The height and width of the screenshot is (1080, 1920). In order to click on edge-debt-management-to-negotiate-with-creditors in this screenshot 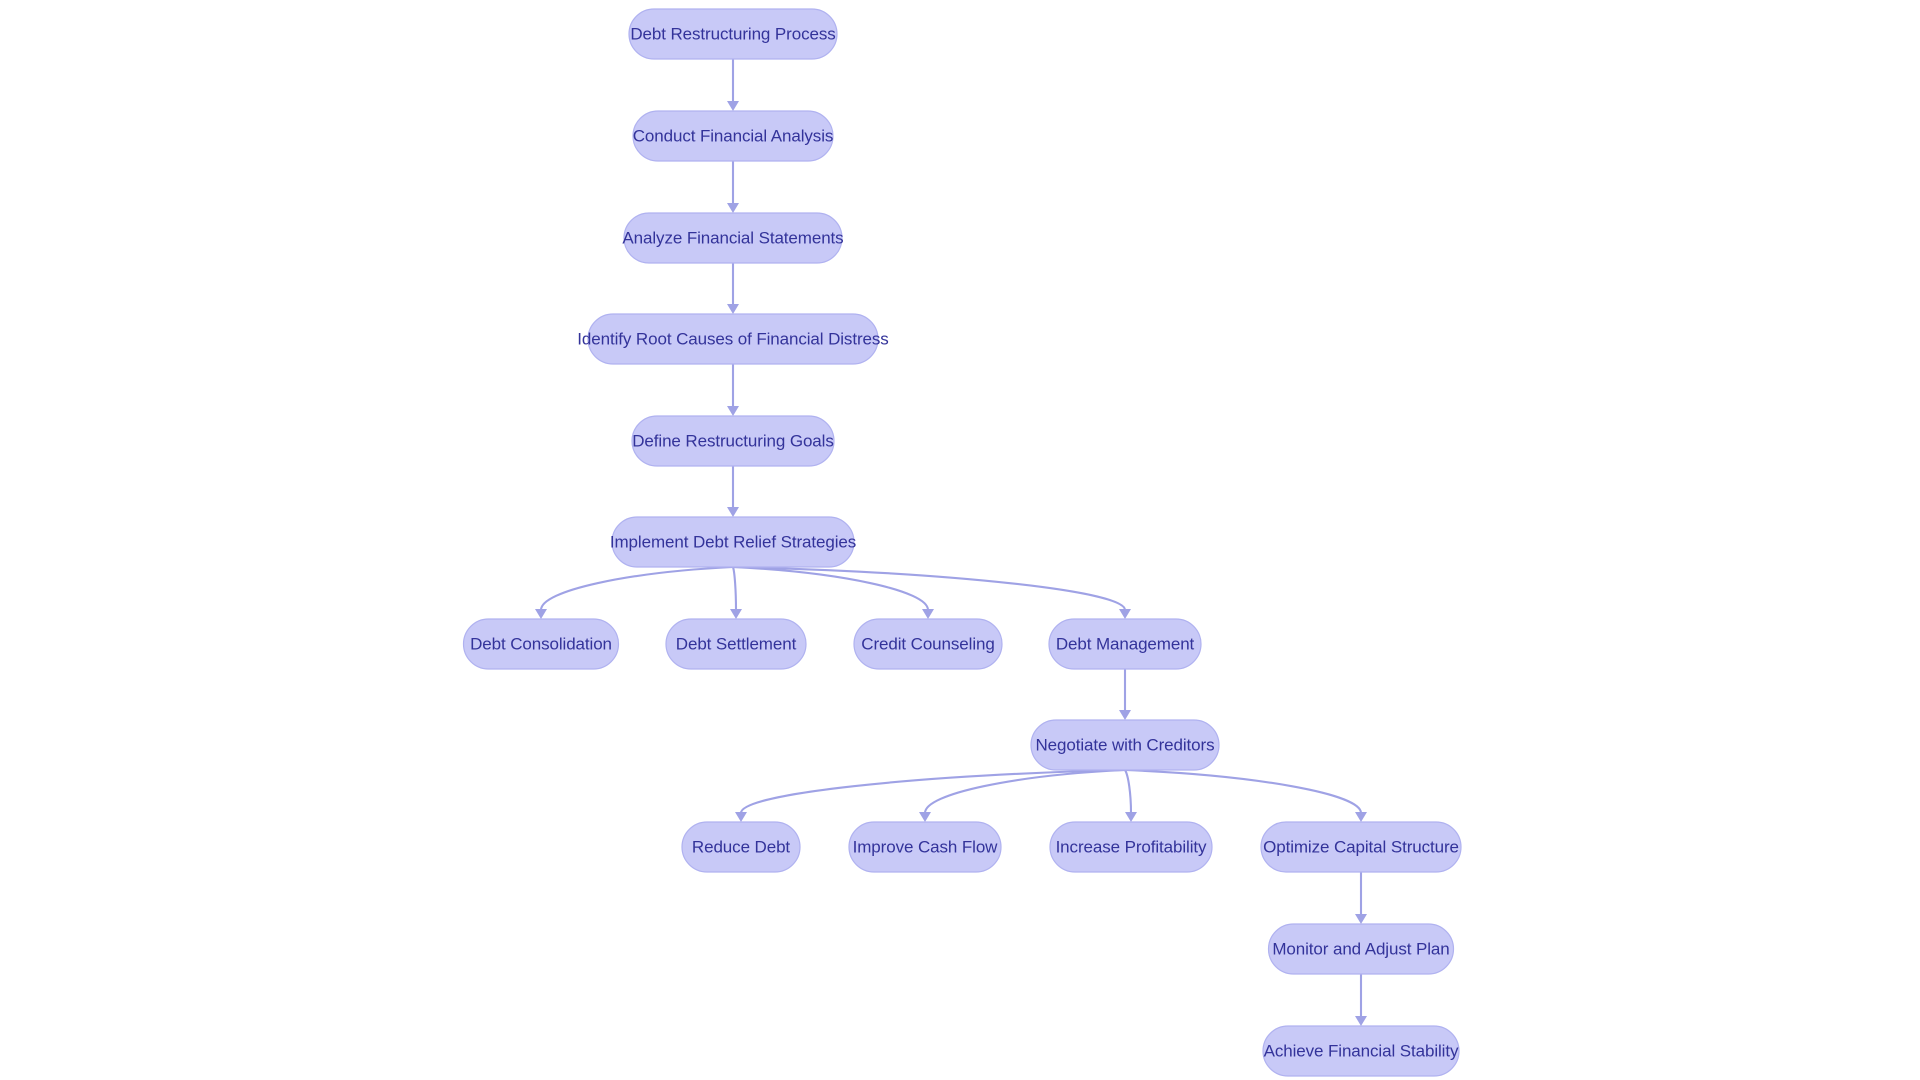, I will do `click(1125, 694)`.